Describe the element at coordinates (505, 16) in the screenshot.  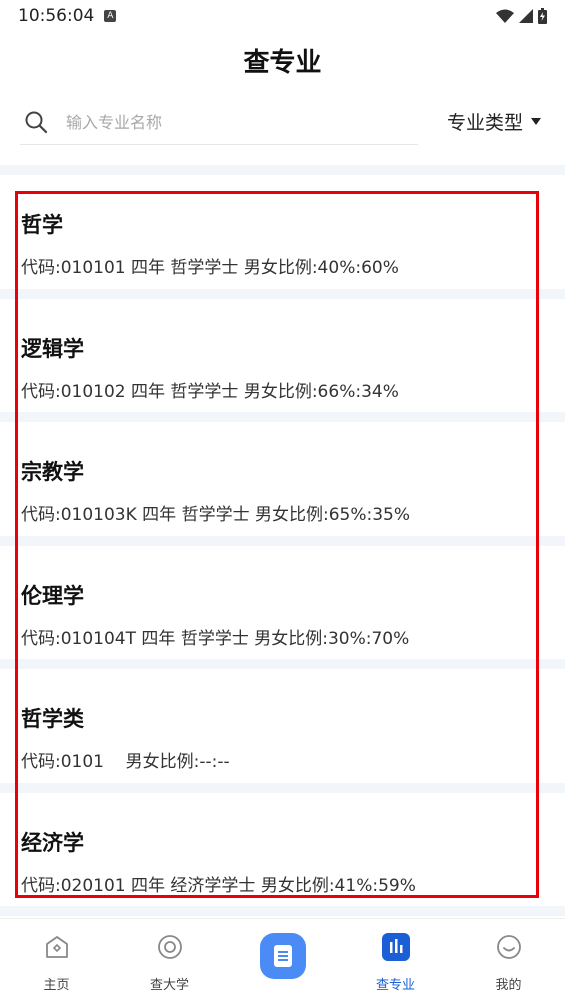
I see `wifi-icon` at that location.